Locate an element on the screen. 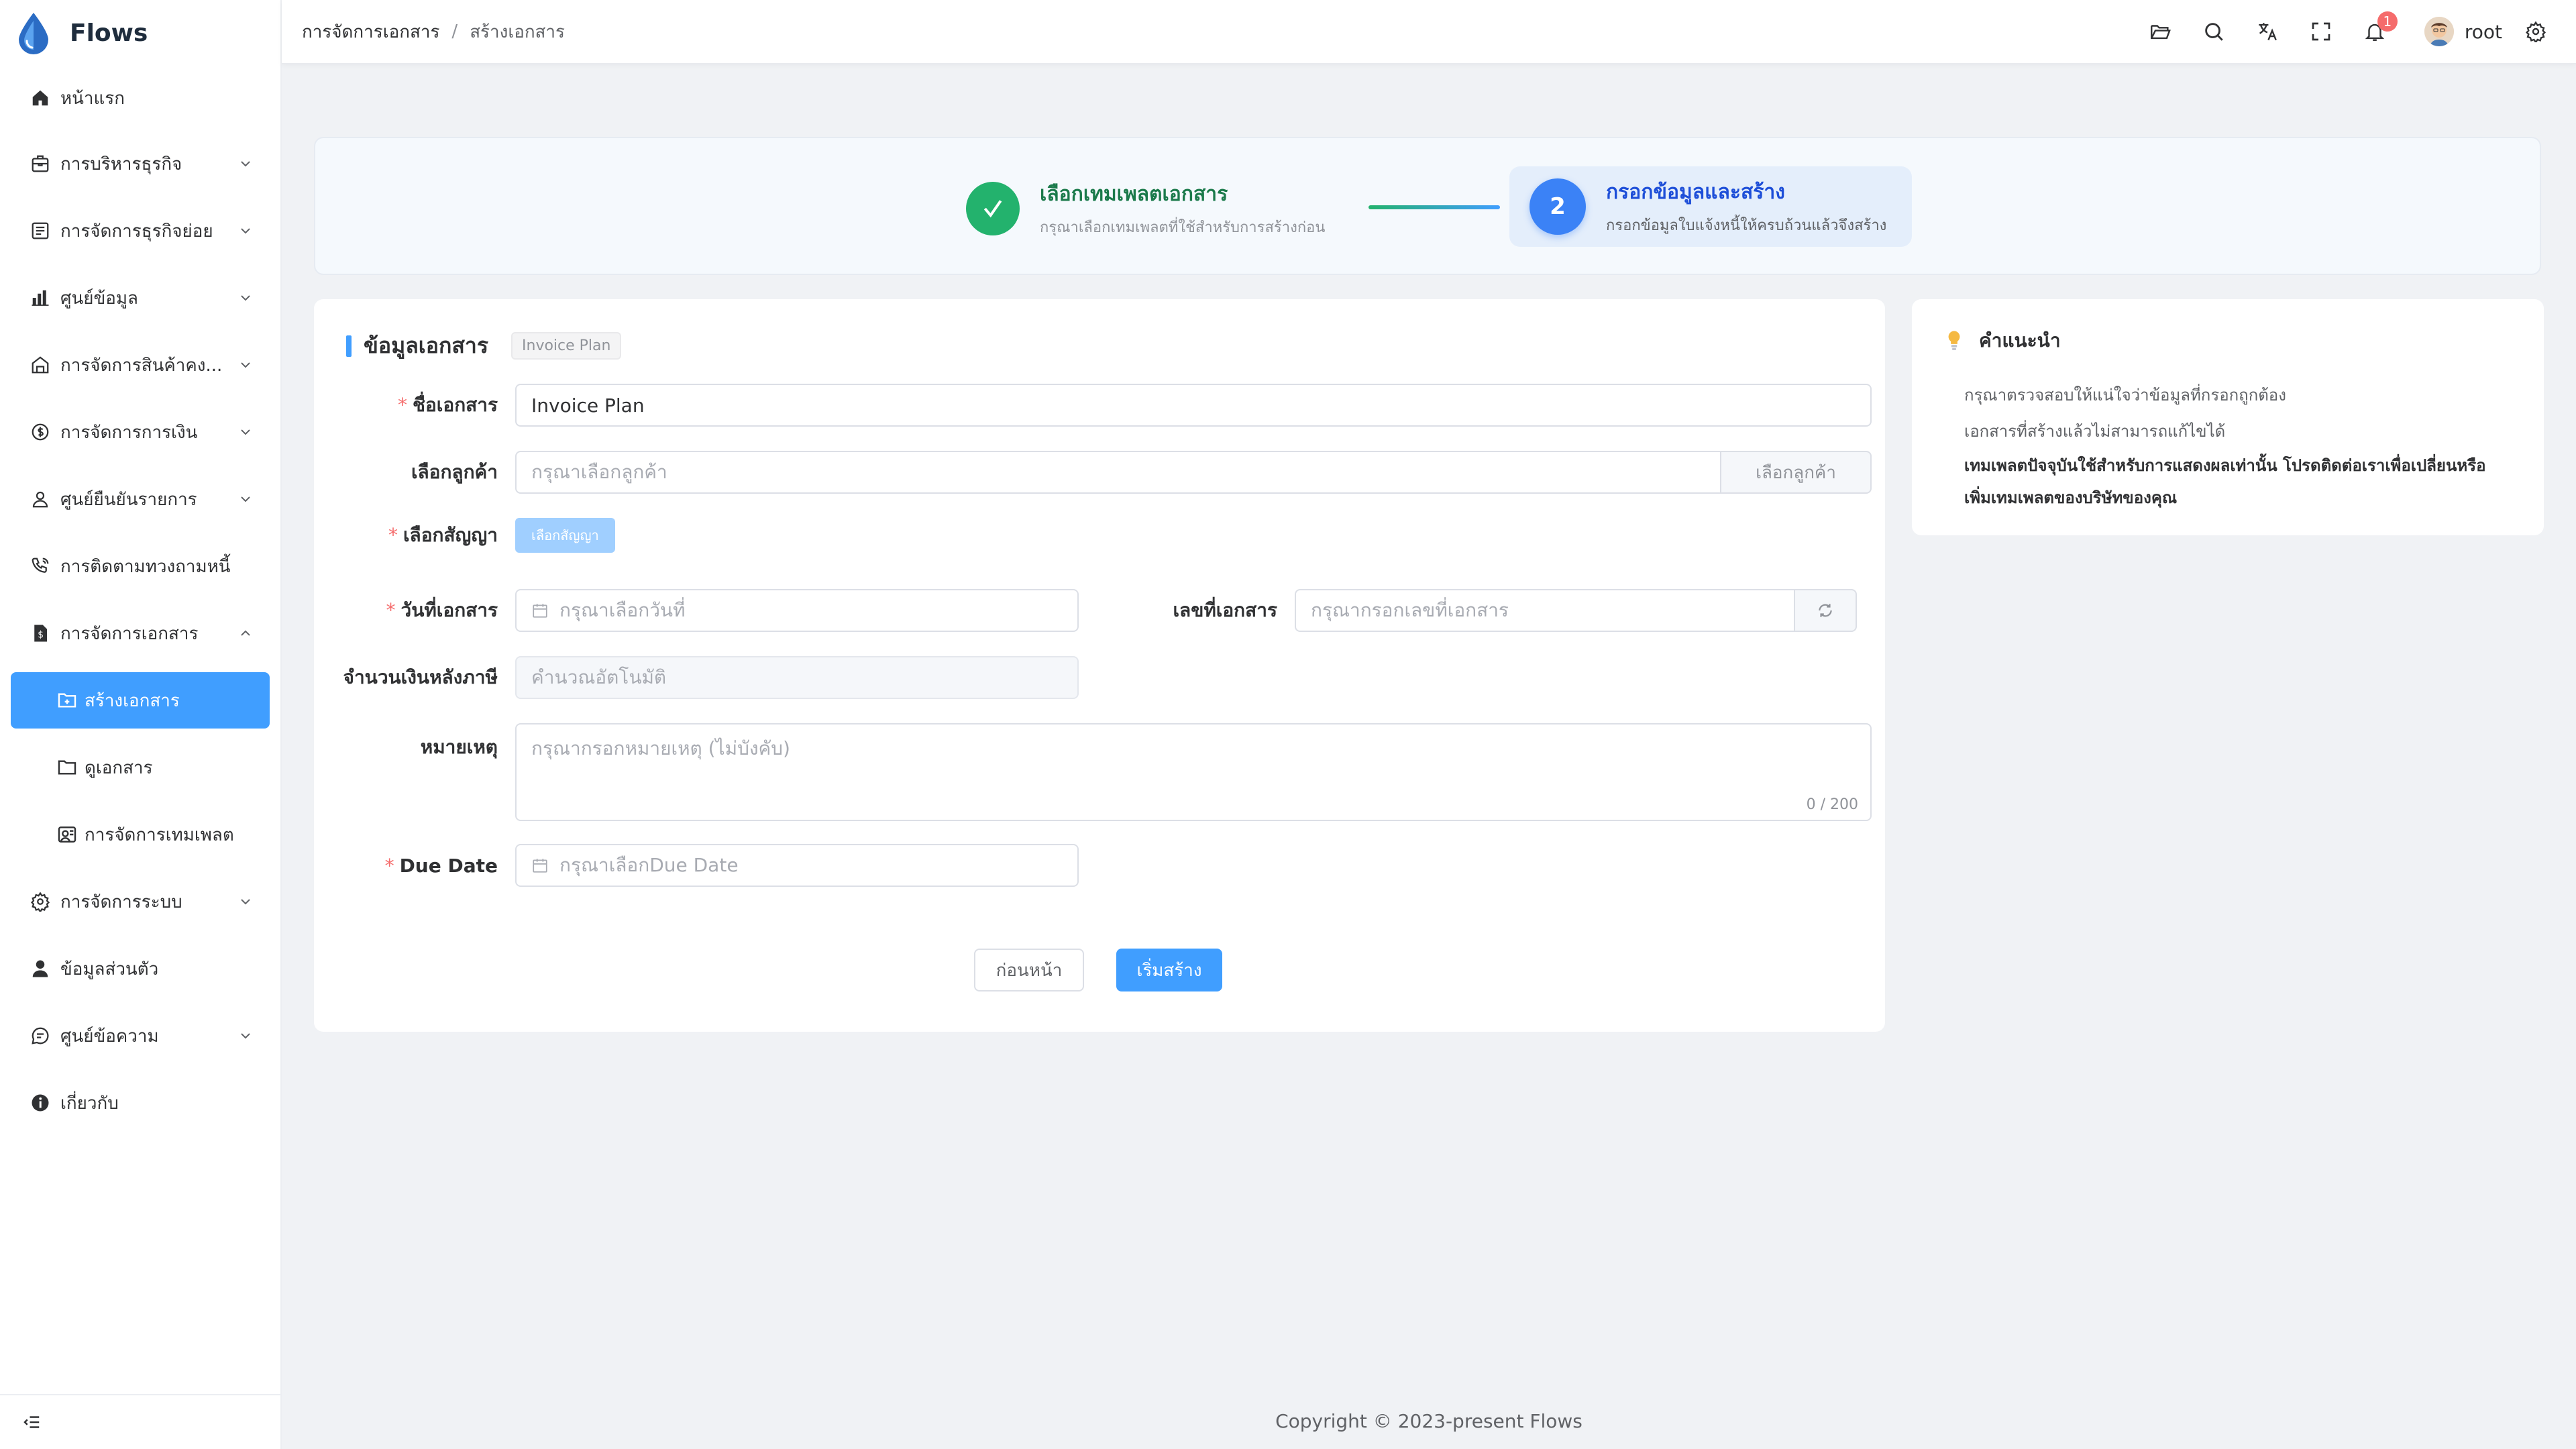 The width and height of the screenshot is (2576, 1449). sidebar-subitem-label: การจัดการเทมเพลต is located at coordinates (159, 834).